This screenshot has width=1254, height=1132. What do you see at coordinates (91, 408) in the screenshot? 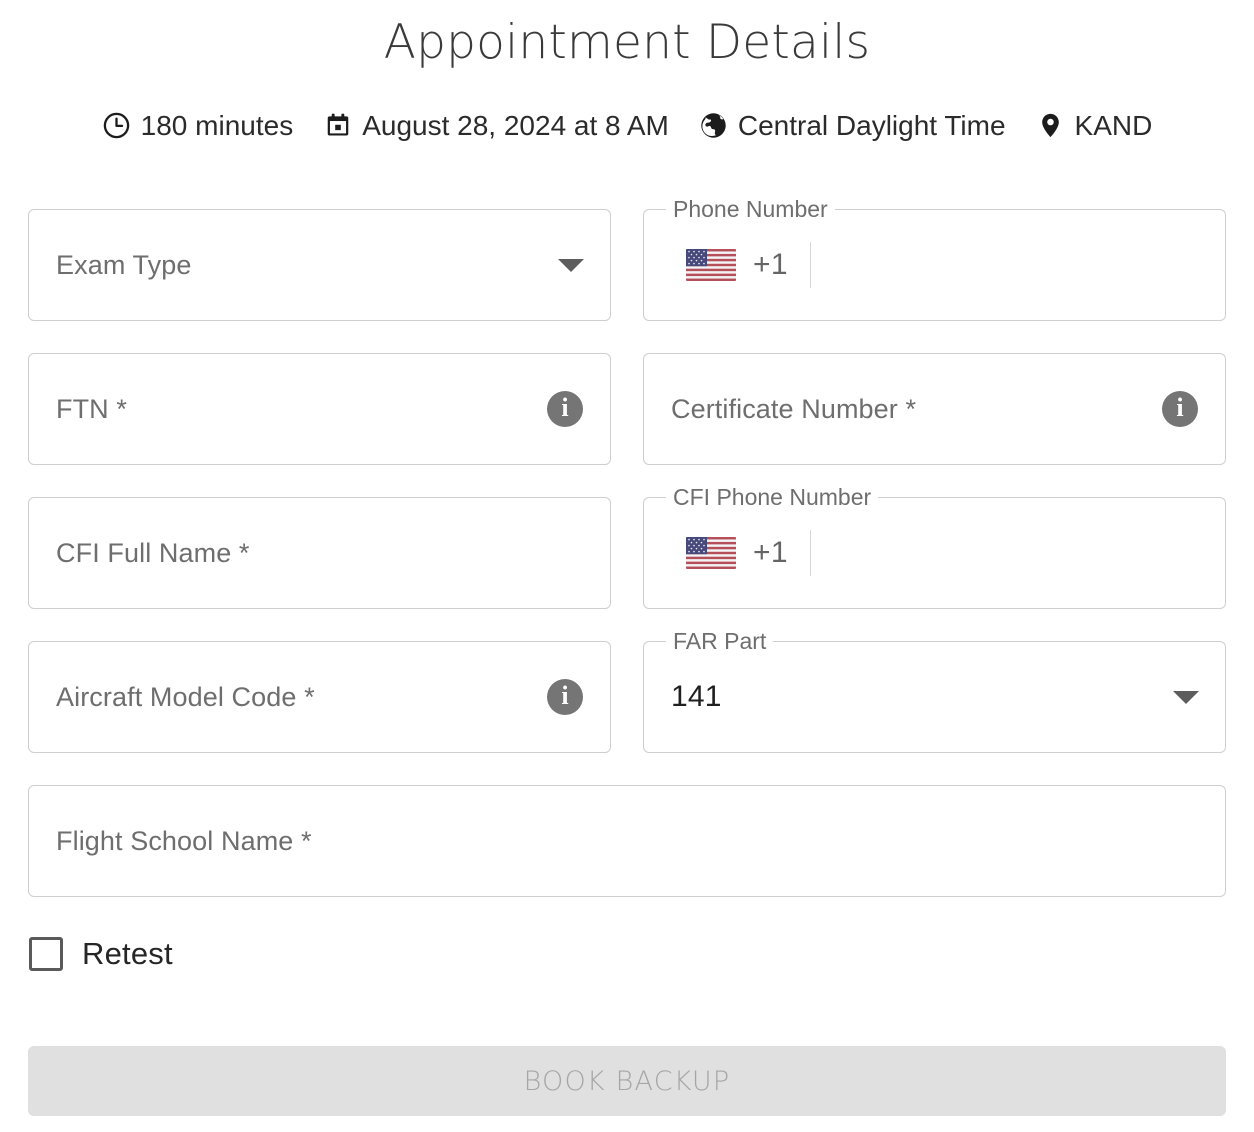
I see `ftn-placeholder: FTN *` at bounding box center [91, 408].